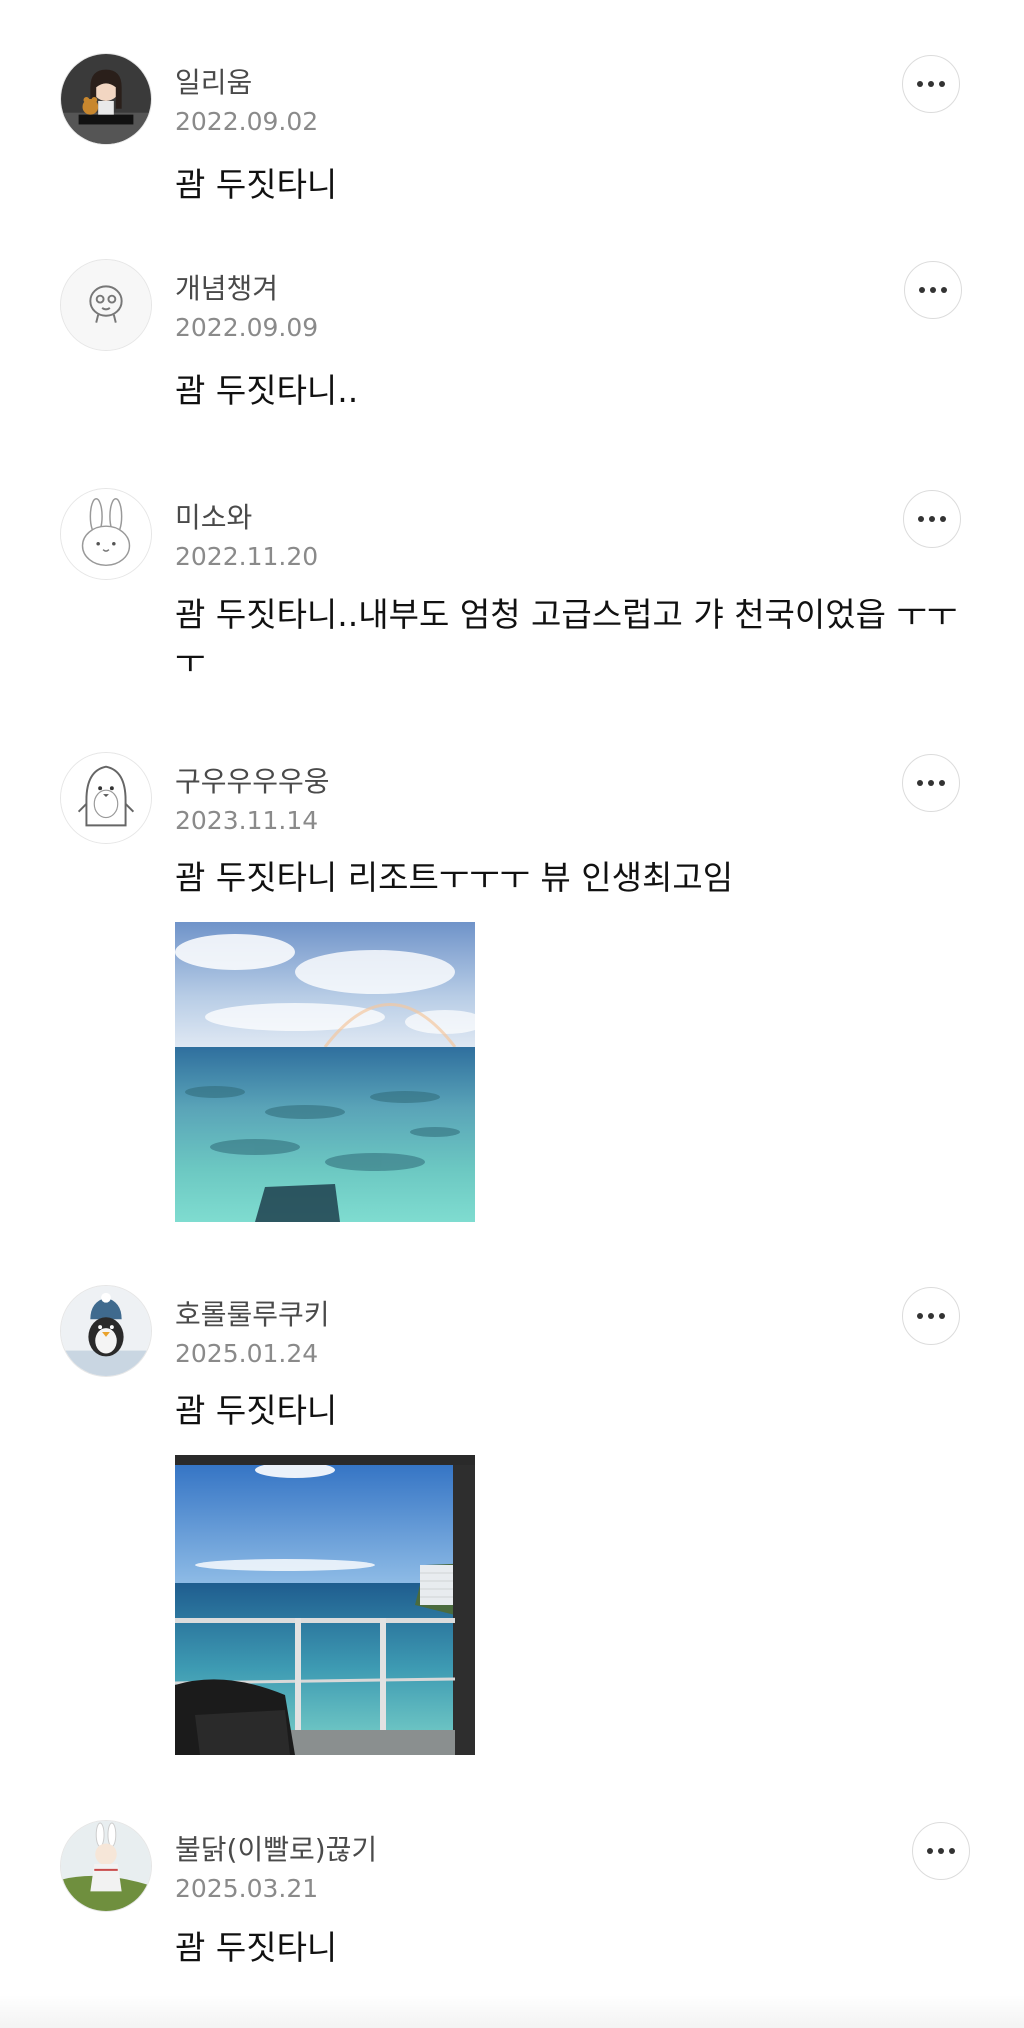 The height and width of the screenshot is (2028, 1024). What do you see at coordinates (252, 1313) in the screenshot?
I see `comment-author: 호롤룰루쿠키` at bounding box center [252, 1313].